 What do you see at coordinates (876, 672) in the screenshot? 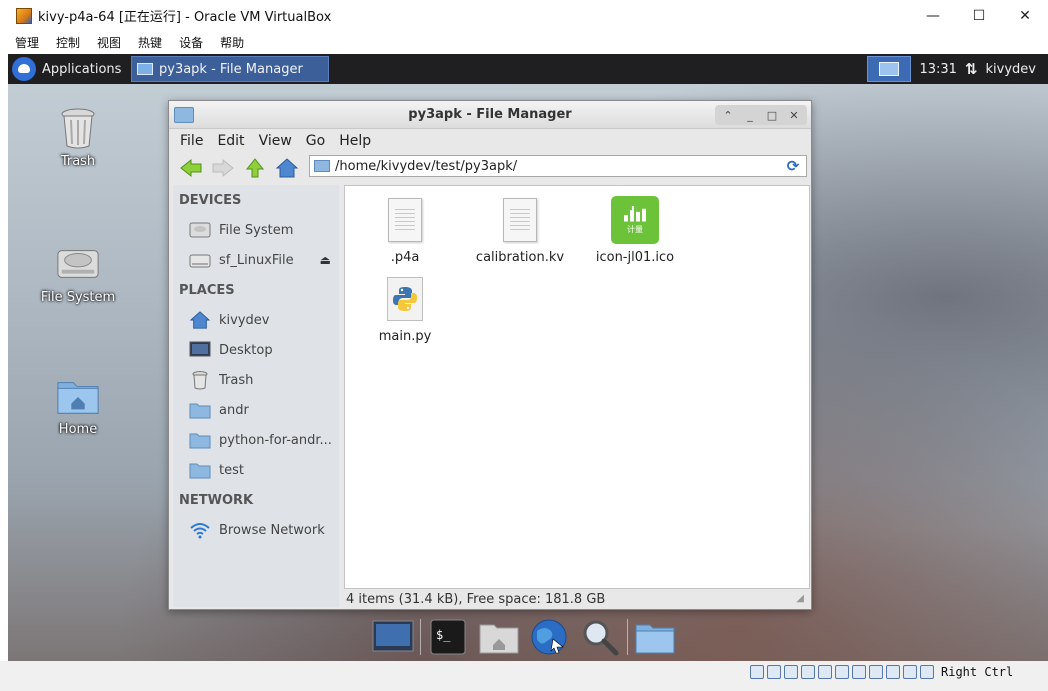
I see `video-capture-icon` at bounding box center [876, 672].